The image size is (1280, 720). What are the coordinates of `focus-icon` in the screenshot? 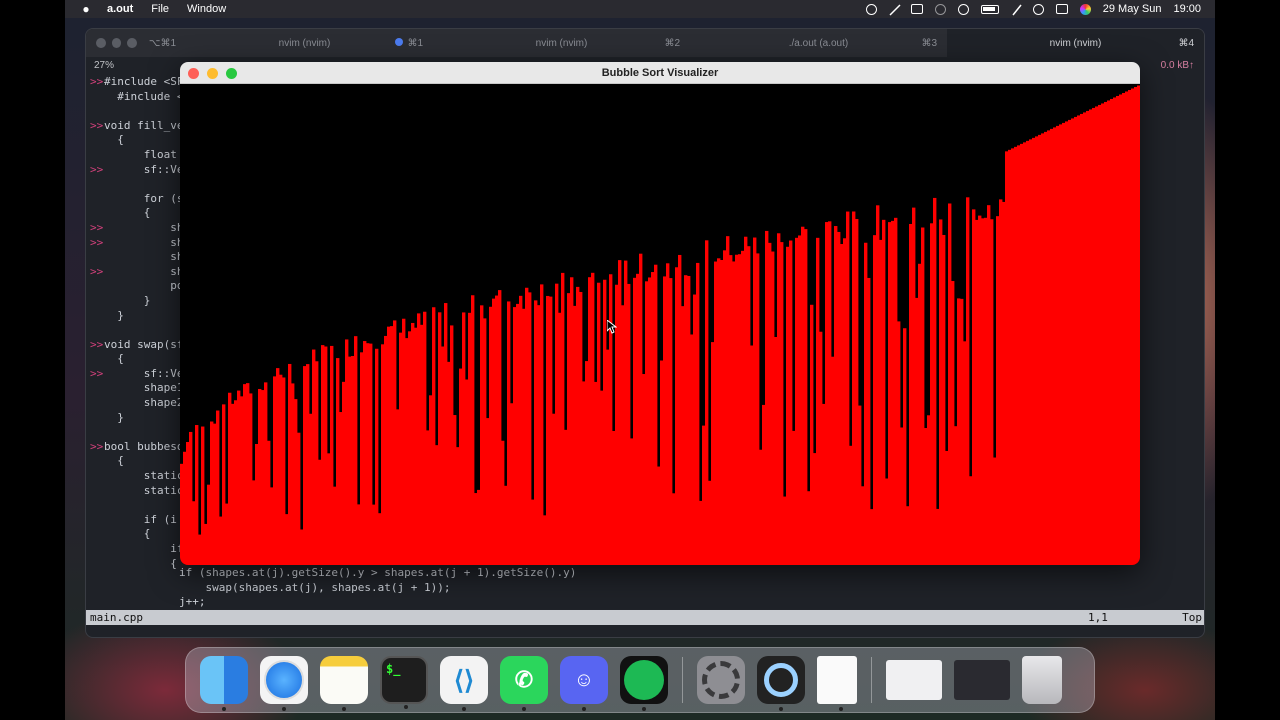 It's located at (940, 9).